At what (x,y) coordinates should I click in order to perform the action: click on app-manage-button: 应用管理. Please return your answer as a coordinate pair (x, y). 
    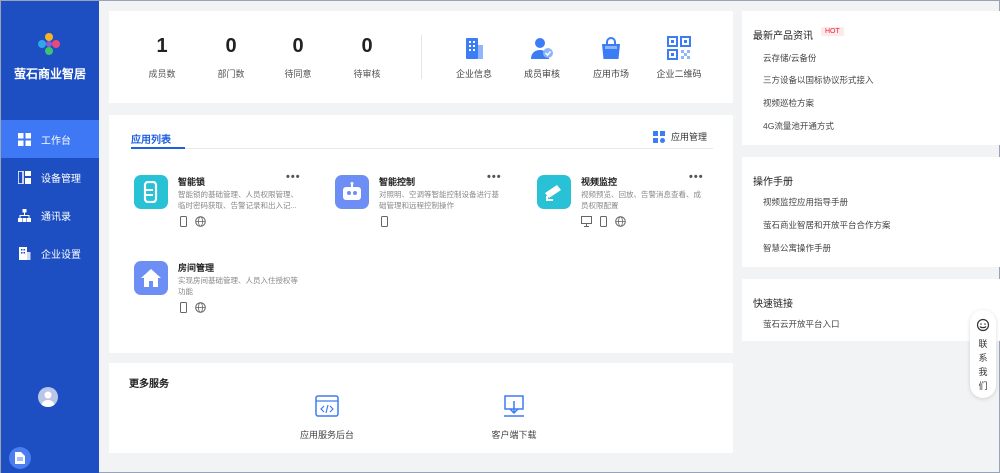
    Looking at the image, I should click on (680, 136).